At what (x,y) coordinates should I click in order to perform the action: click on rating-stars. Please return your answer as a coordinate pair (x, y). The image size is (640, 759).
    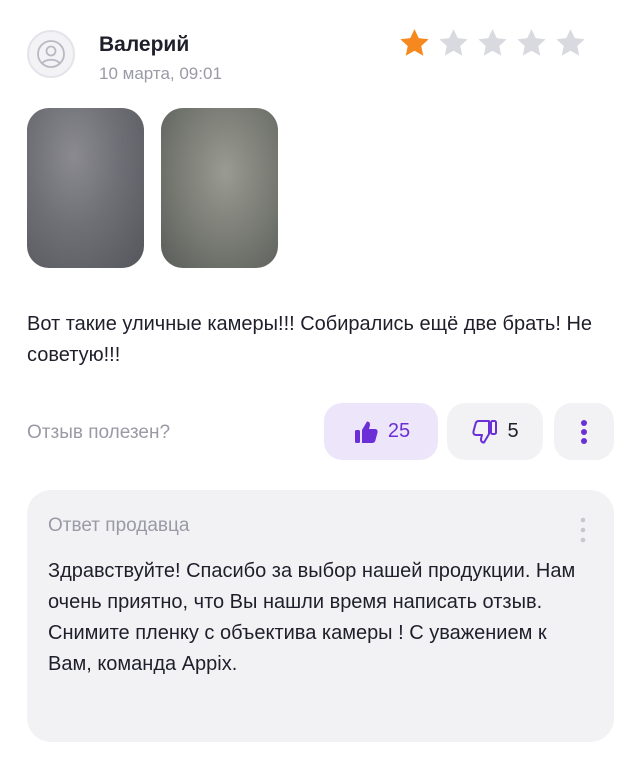
    Looking at the image, I should click on (492, 43).